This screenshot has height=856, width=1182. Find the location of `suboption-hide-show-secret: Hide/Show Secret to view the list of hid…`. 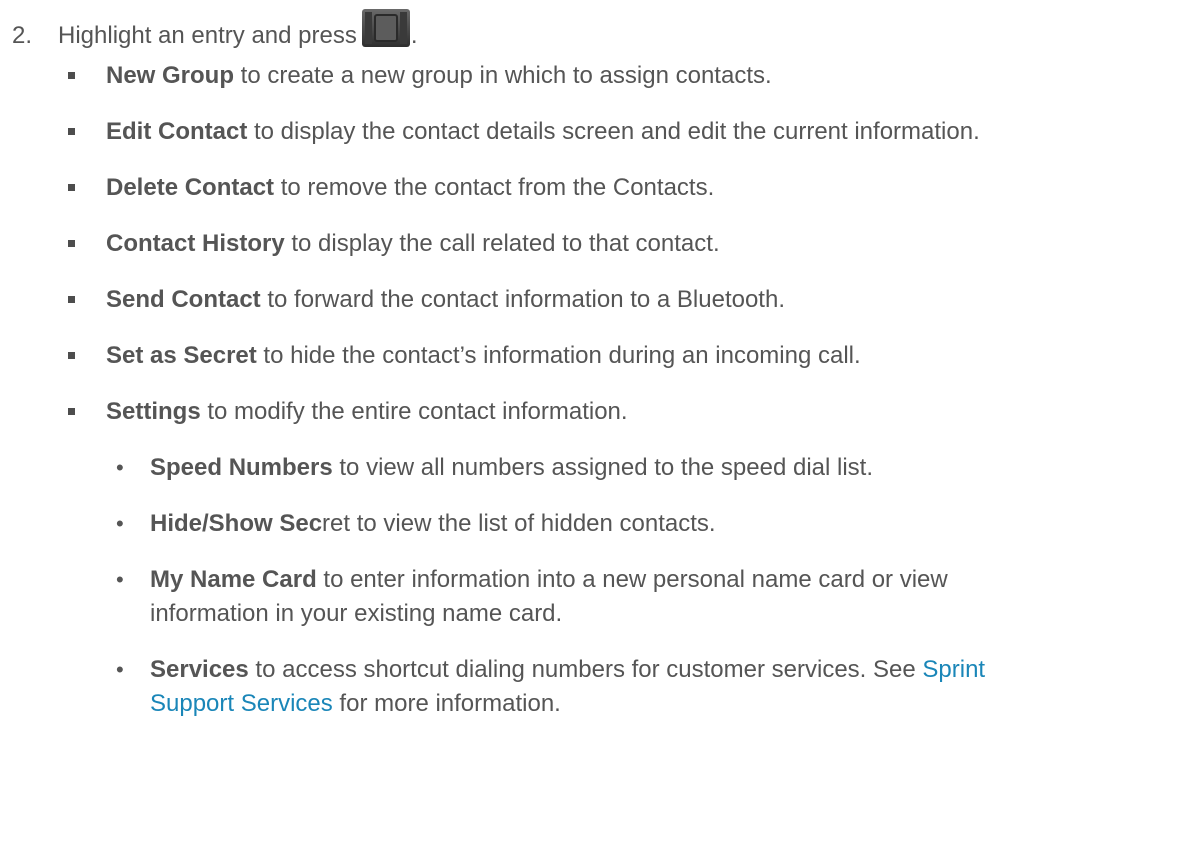

suboption-hide-show-secret: Hide/Show Secret to view the list of hid… is located at coordinates (433, 523).